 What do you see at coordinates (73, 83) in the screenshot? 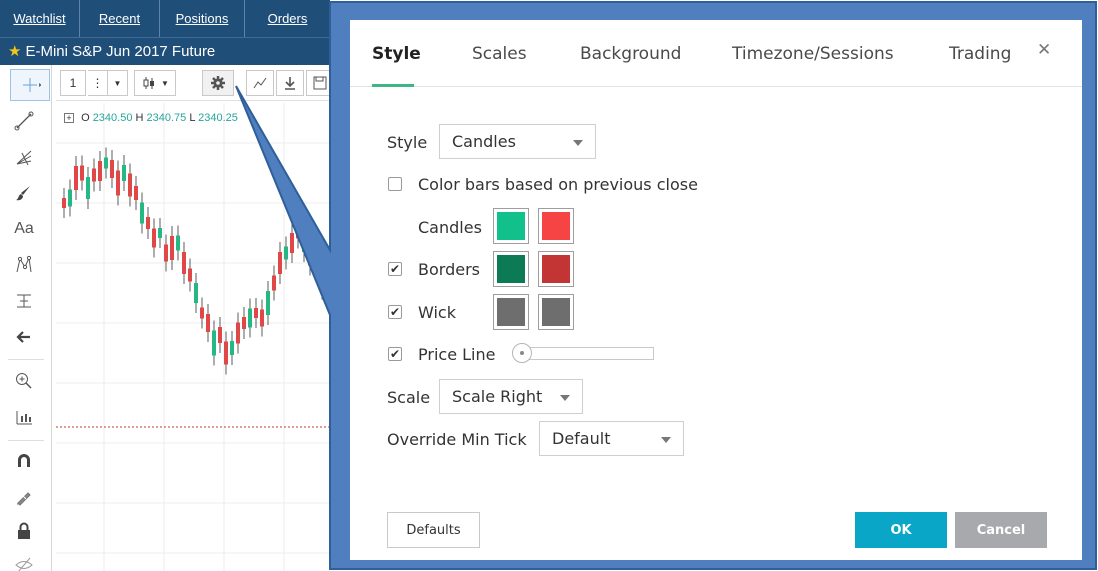
I see `interval-button: 1` at bounding box center [73, 83].